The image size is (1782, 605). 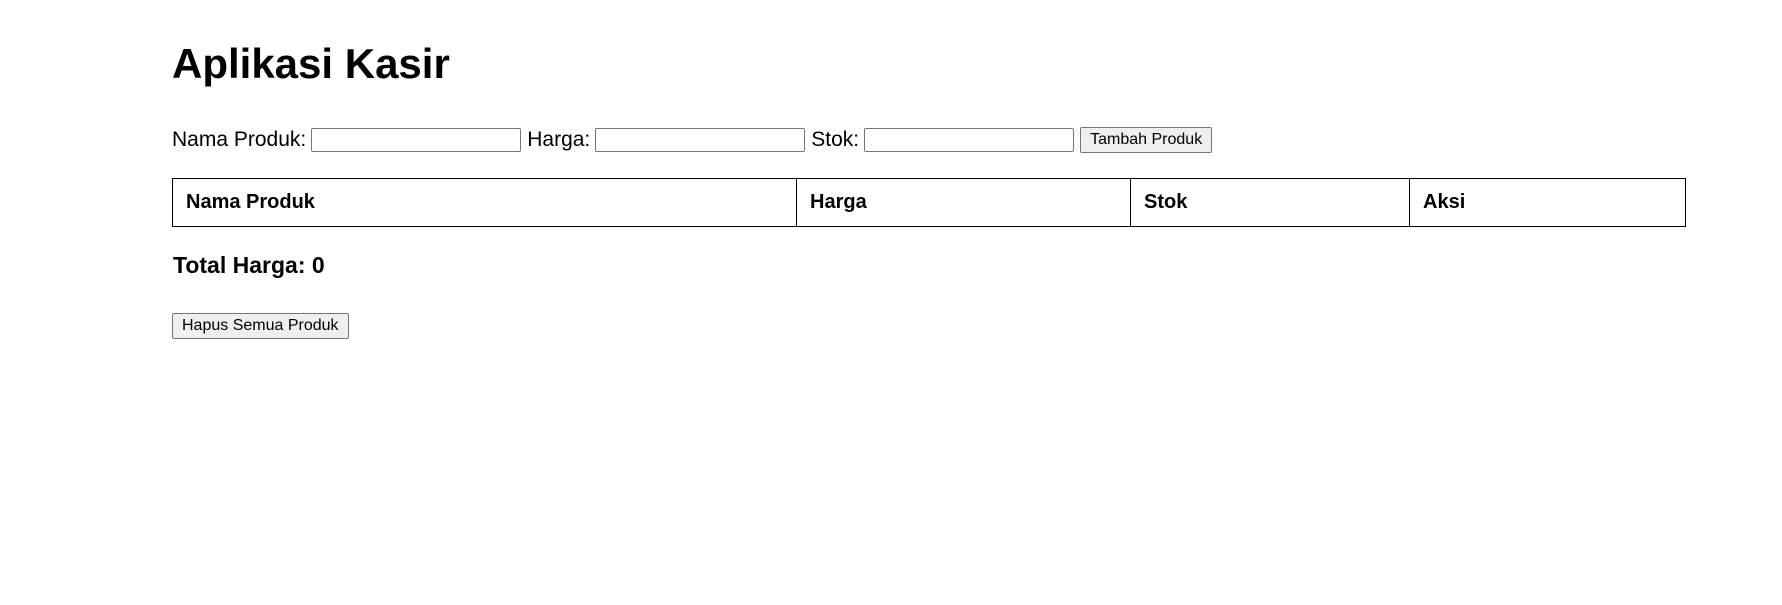 I want to click on stock-label: Stok:, so click(x=835, y=139).